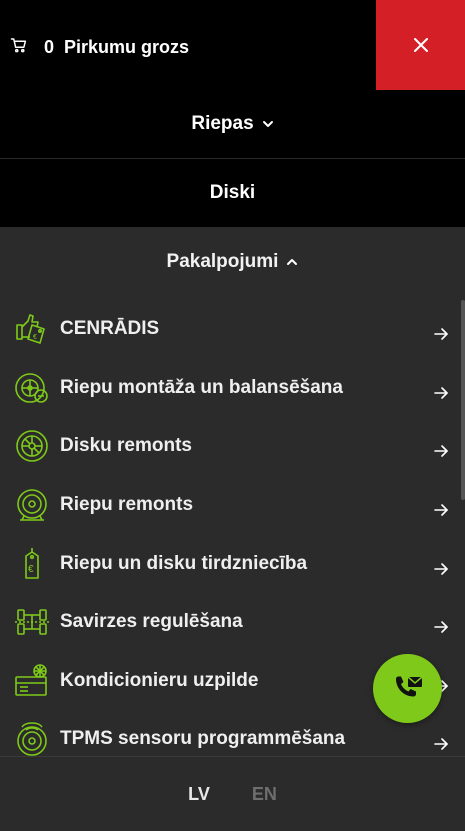 This screenshot has width=465, height=831. I want to click on nav-pakalpojumi-label: Pakalpojumi, so click(222, 261).